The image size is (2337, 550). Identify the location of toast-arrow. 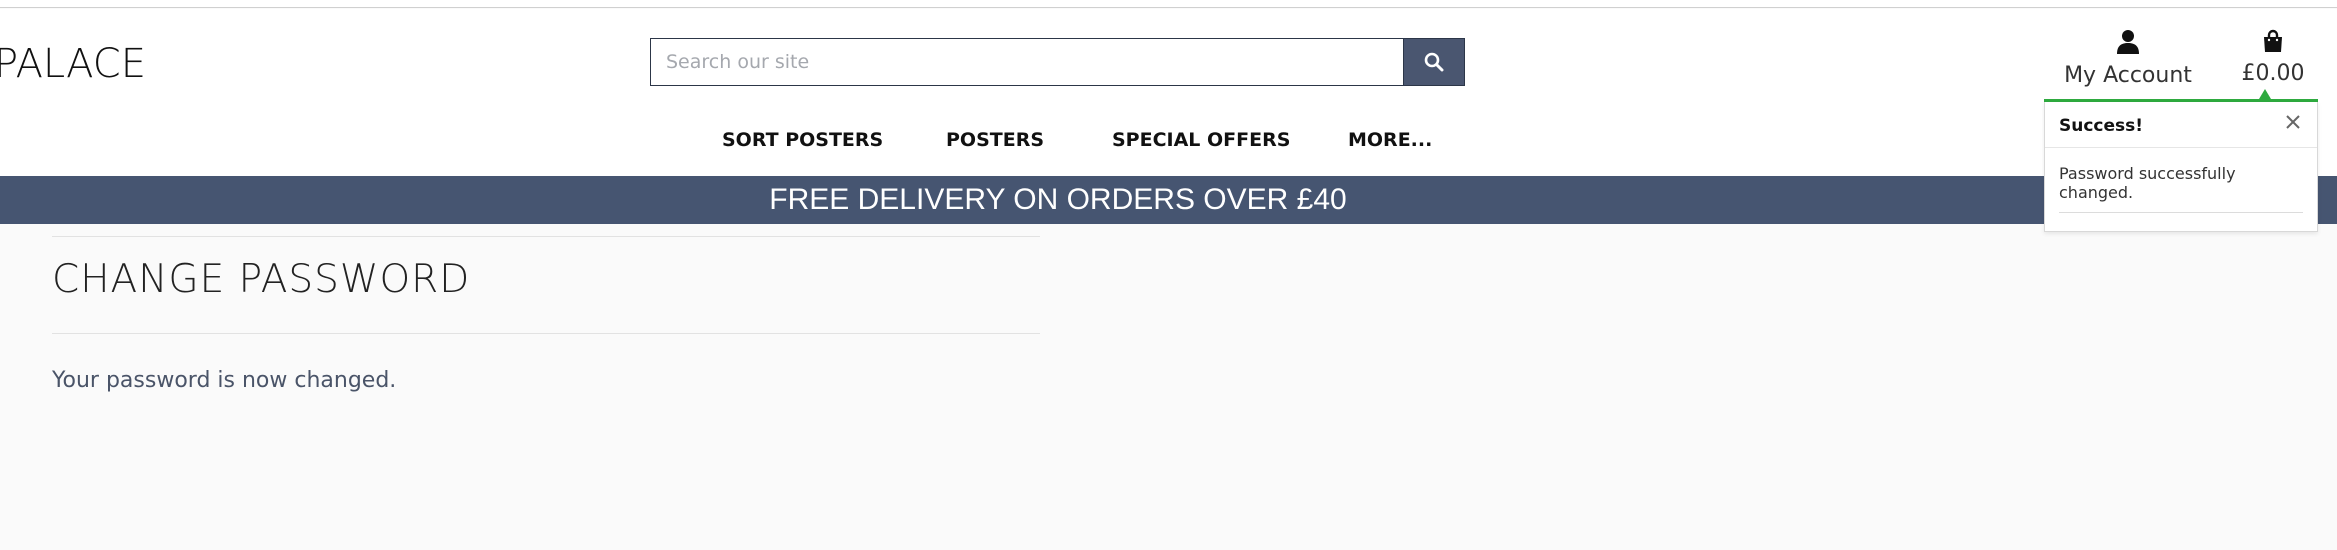
(2265, 94).